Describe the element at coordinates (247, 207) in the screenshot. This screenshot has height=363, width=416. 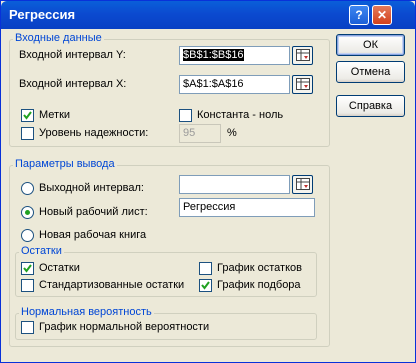
I see `new-sheet-field: Регрессия` at that location.